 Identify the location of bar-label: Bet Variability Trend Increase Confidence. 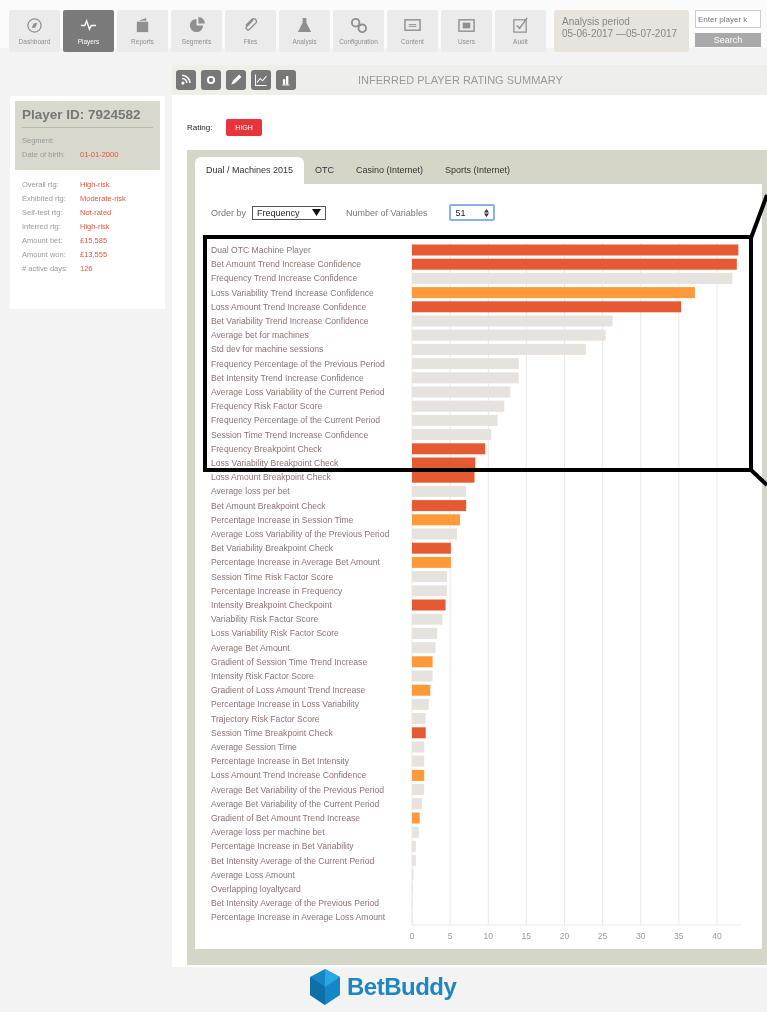
(290, 321).